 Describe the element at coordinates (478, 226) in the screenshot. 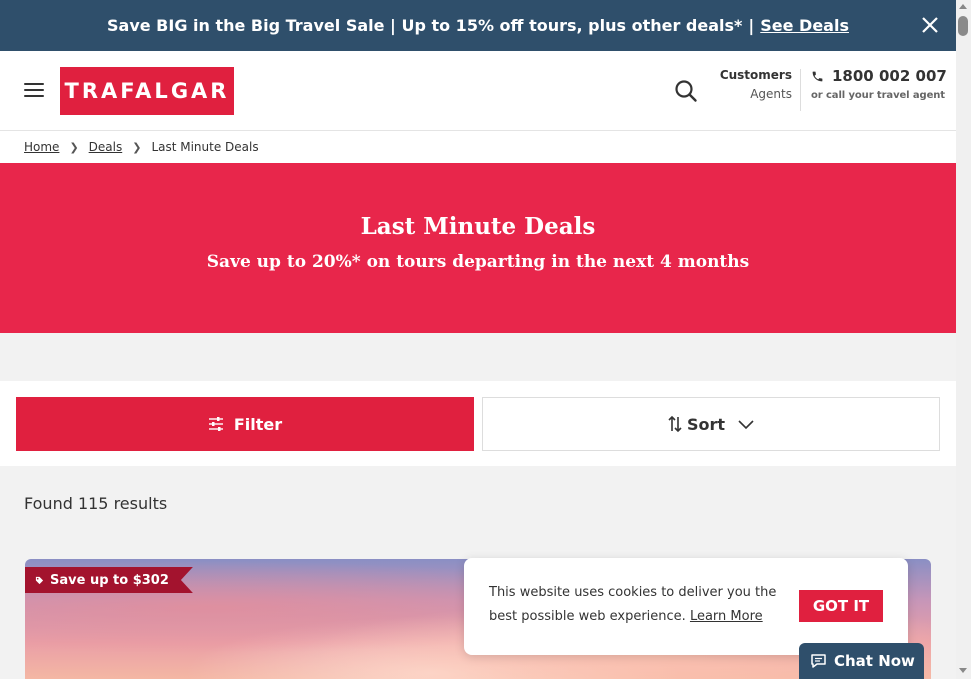

I see `page-title: Last Minute Deals` at that location.